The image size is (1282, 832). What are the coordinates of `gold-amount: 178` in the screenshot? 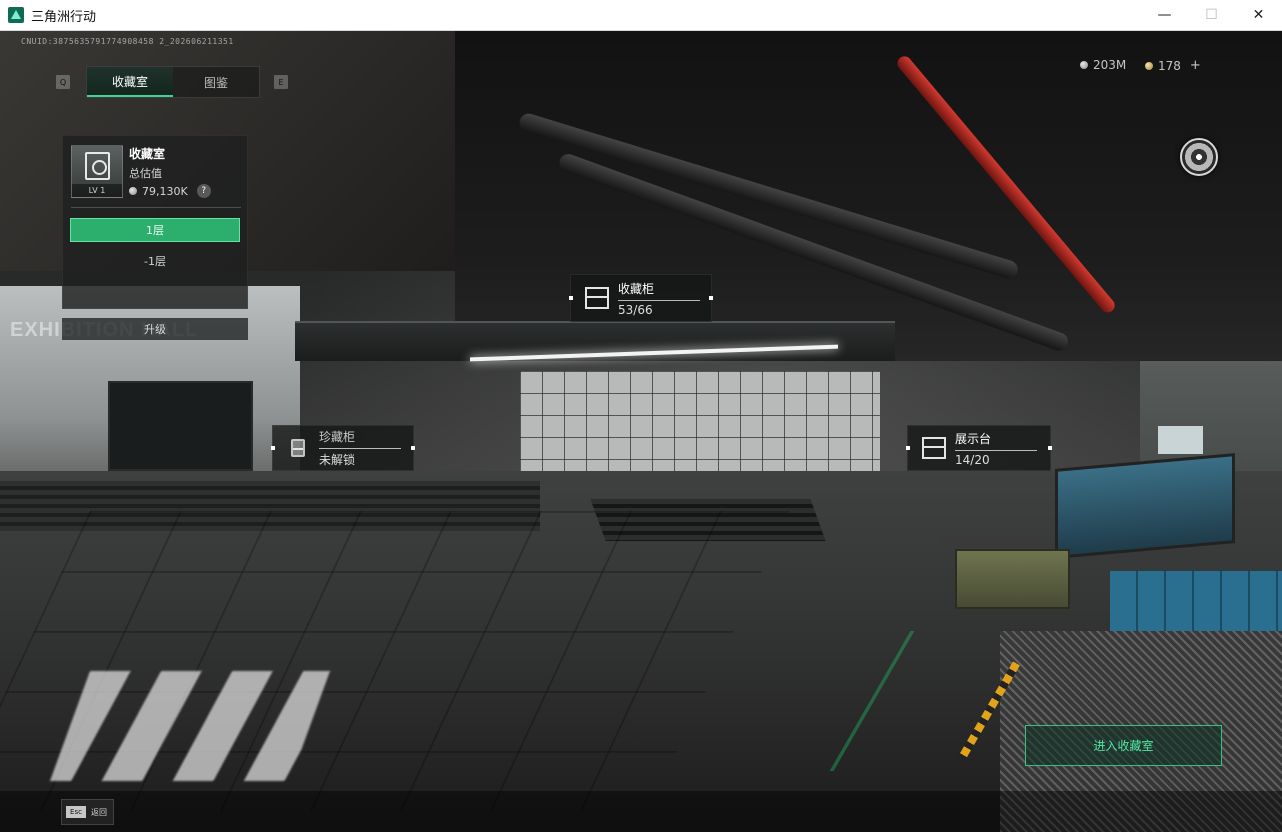 It's located at (1169, 65).